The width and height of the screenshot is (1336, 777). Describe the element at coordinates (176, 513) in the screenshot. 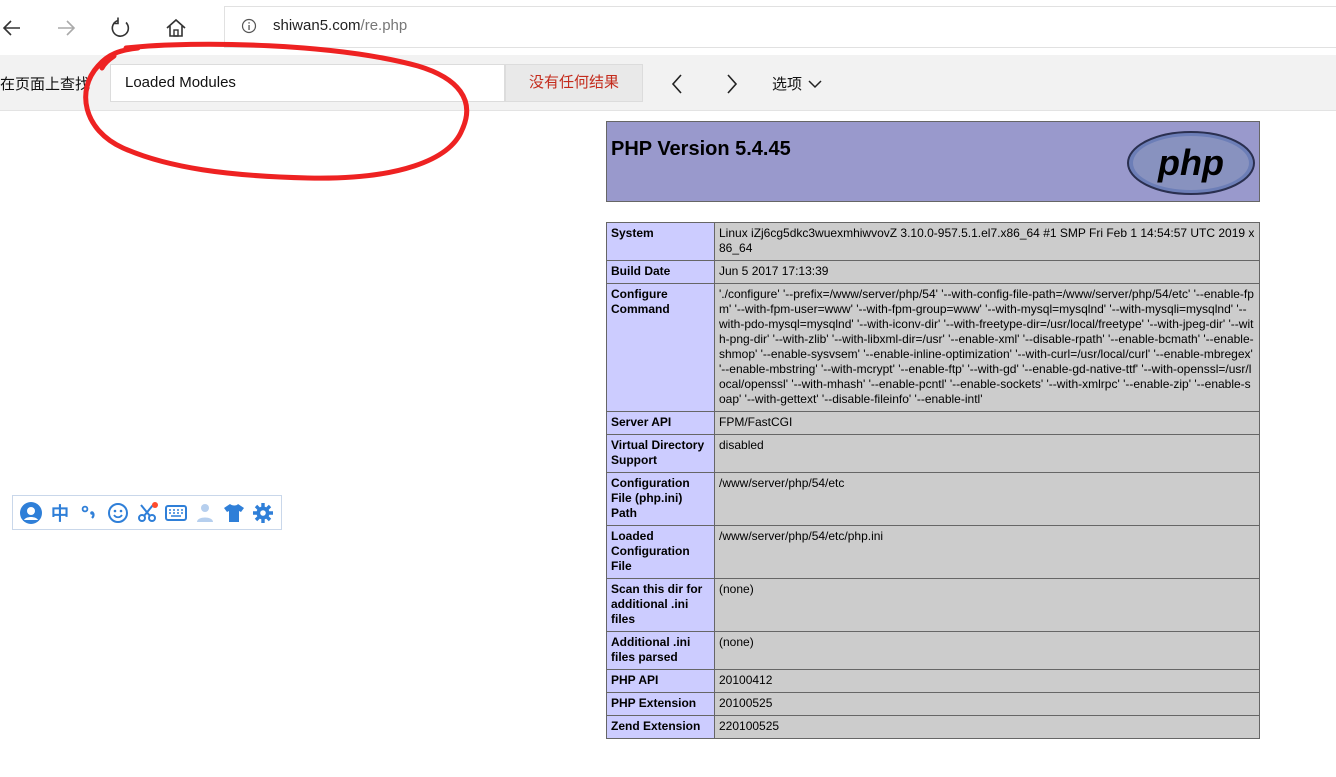

I see `keyboard-icon` at that location.